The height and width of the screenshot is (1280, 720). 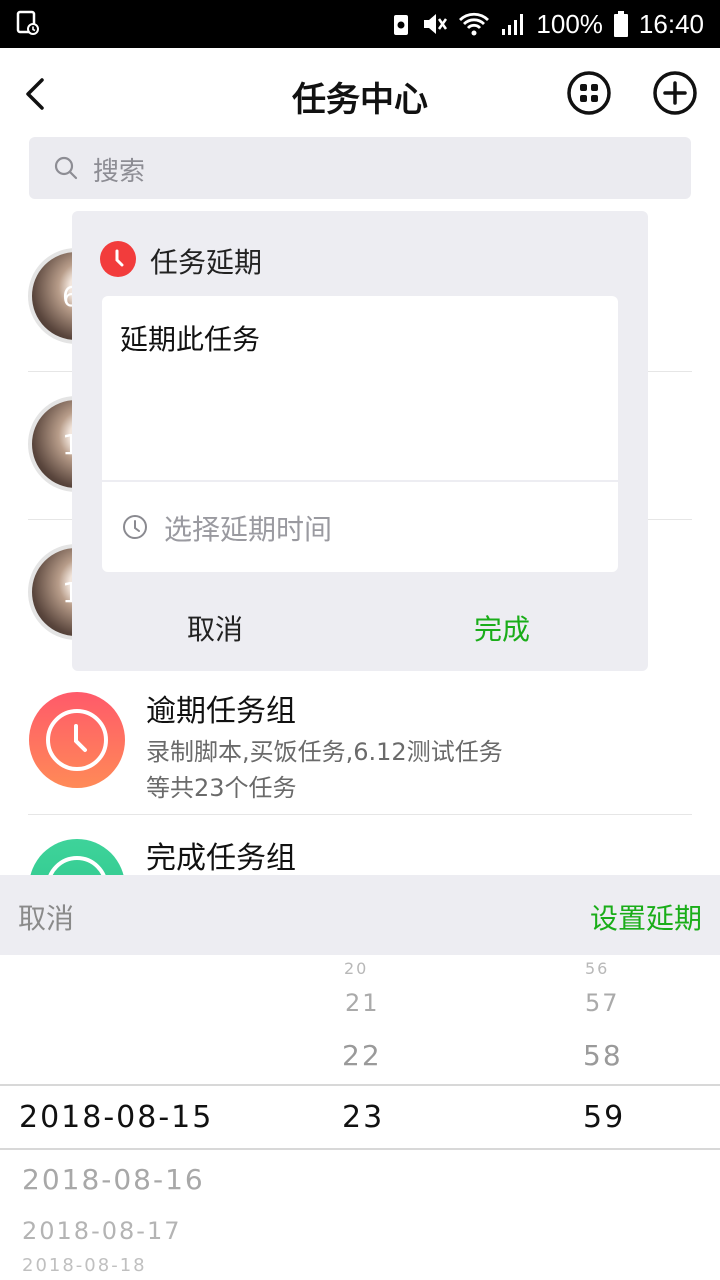 I want to click on add-task-icon, so click(x=675, y=93).